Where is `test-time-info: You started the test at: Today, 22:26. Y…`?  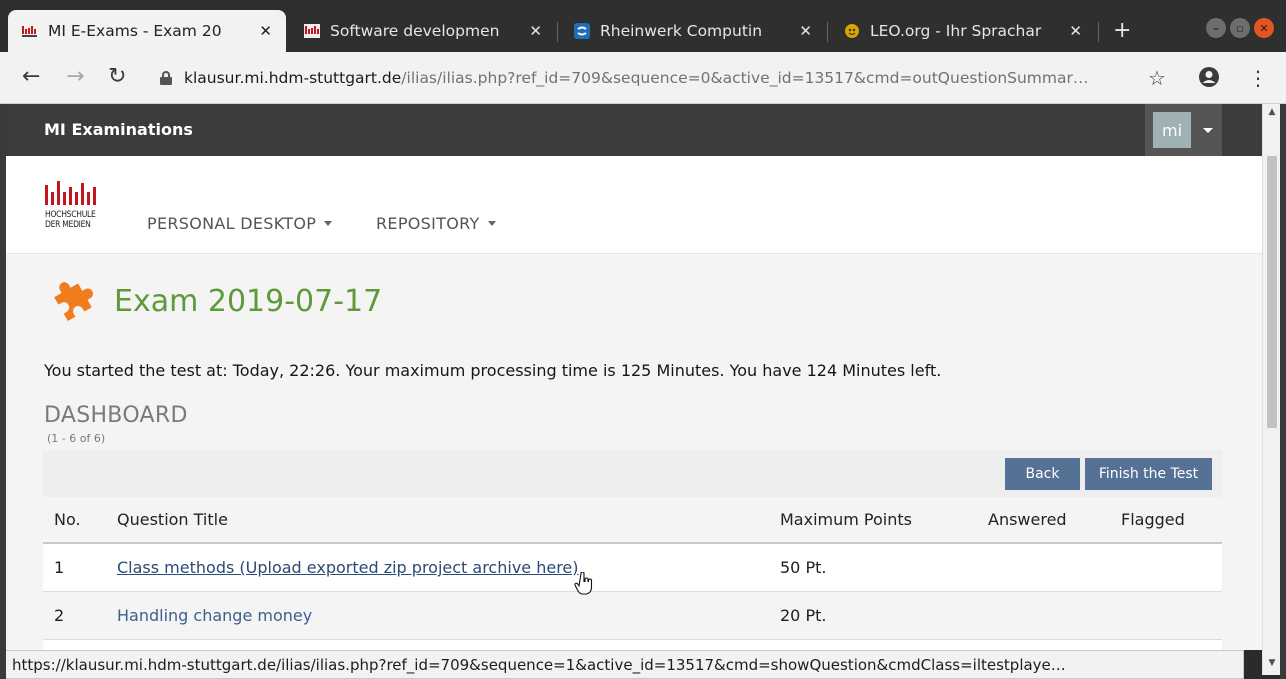
test-time-info: You started the test at: Today, 22:26. Y… is located at coordinates (493, 370).